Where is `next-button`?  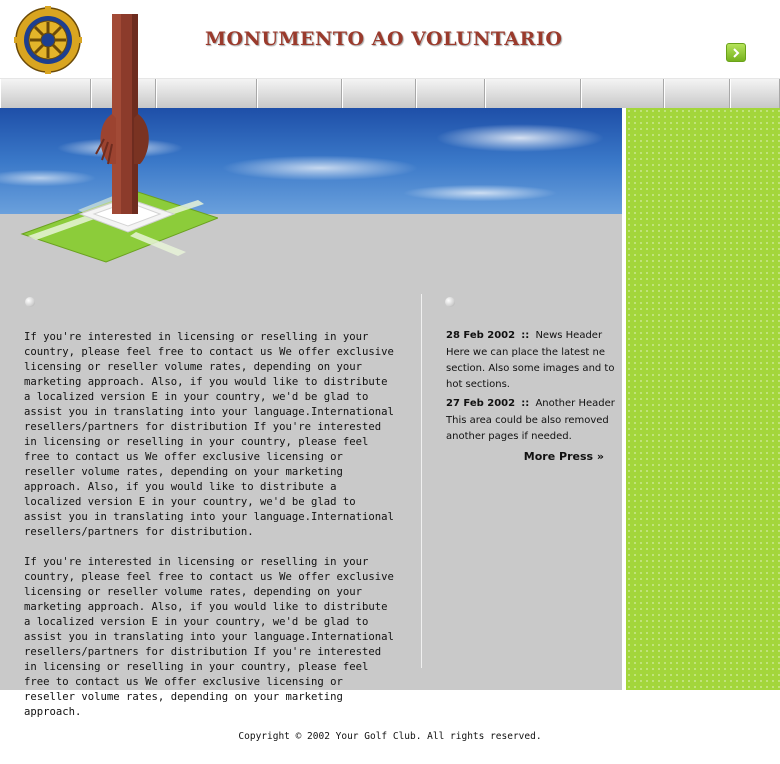 next-button is located at coordinates (736, 52).